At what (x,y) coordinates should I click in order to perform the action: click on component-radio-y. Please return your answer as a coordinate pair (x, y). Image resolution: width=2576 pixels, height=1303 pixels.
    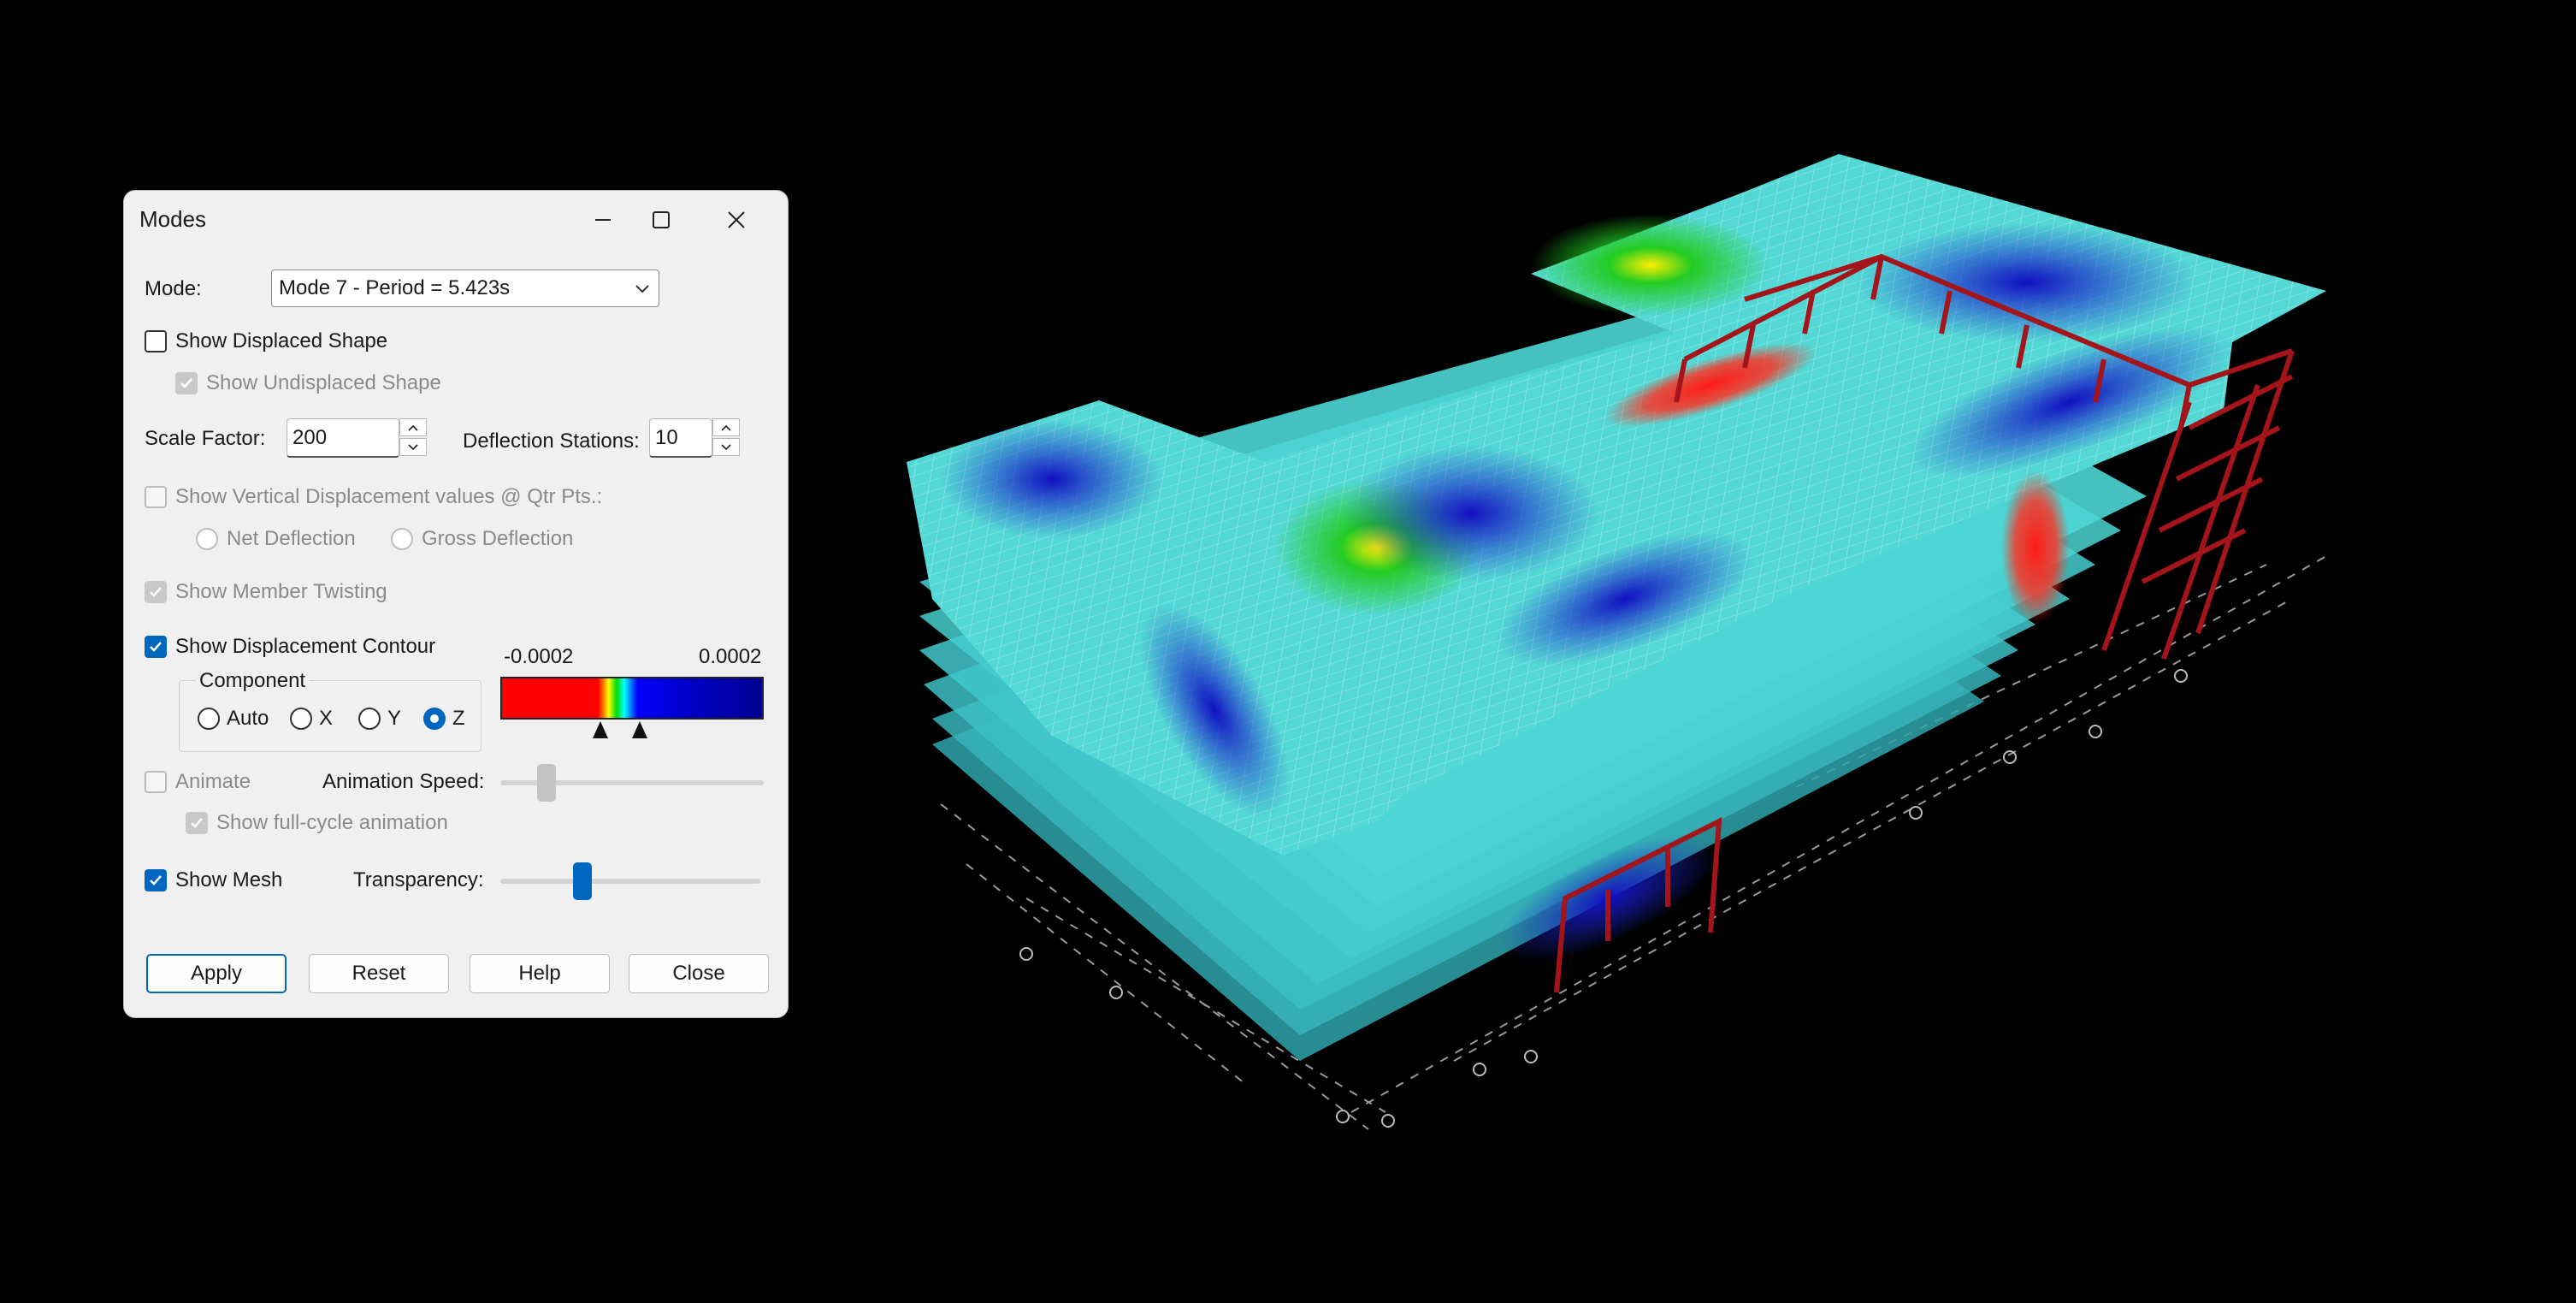
    Looking at the image, I should click on (369, 719).